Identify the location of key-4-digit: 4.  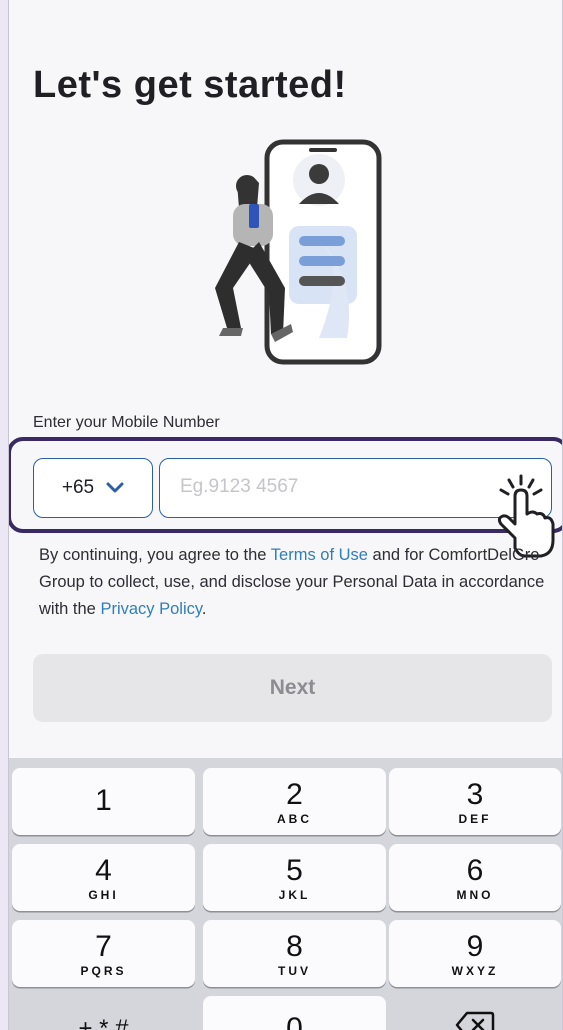
(103, 870).